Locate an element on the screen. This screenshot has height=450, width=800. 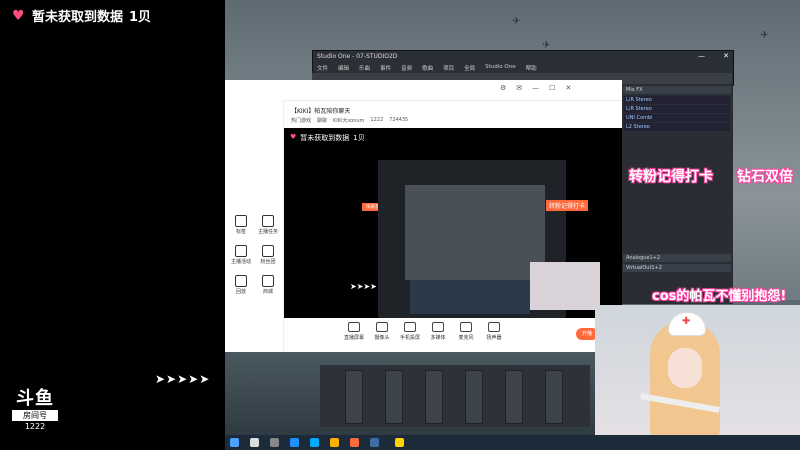
explorer-icon is located at coordinates (314, 442).